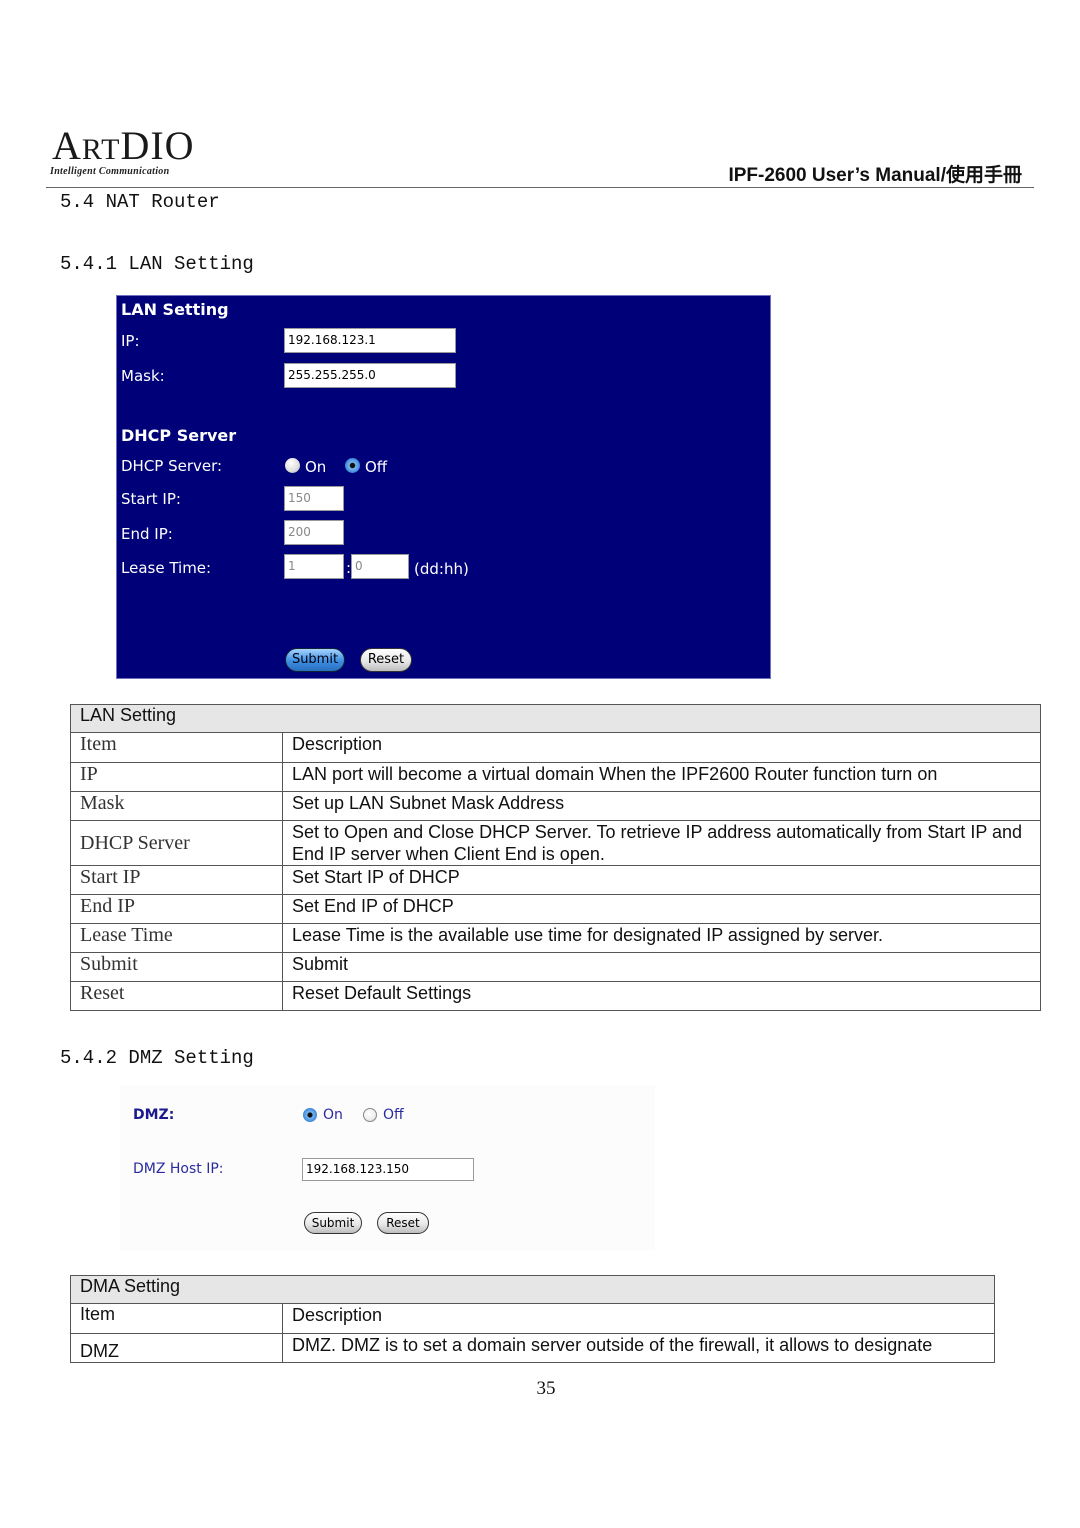 This screenshot has width=1080, height=1528. What do you see at coordinates (176, 880) in the screenshot?
I see `row-item: Start IP` at bounding box center [176, 880].